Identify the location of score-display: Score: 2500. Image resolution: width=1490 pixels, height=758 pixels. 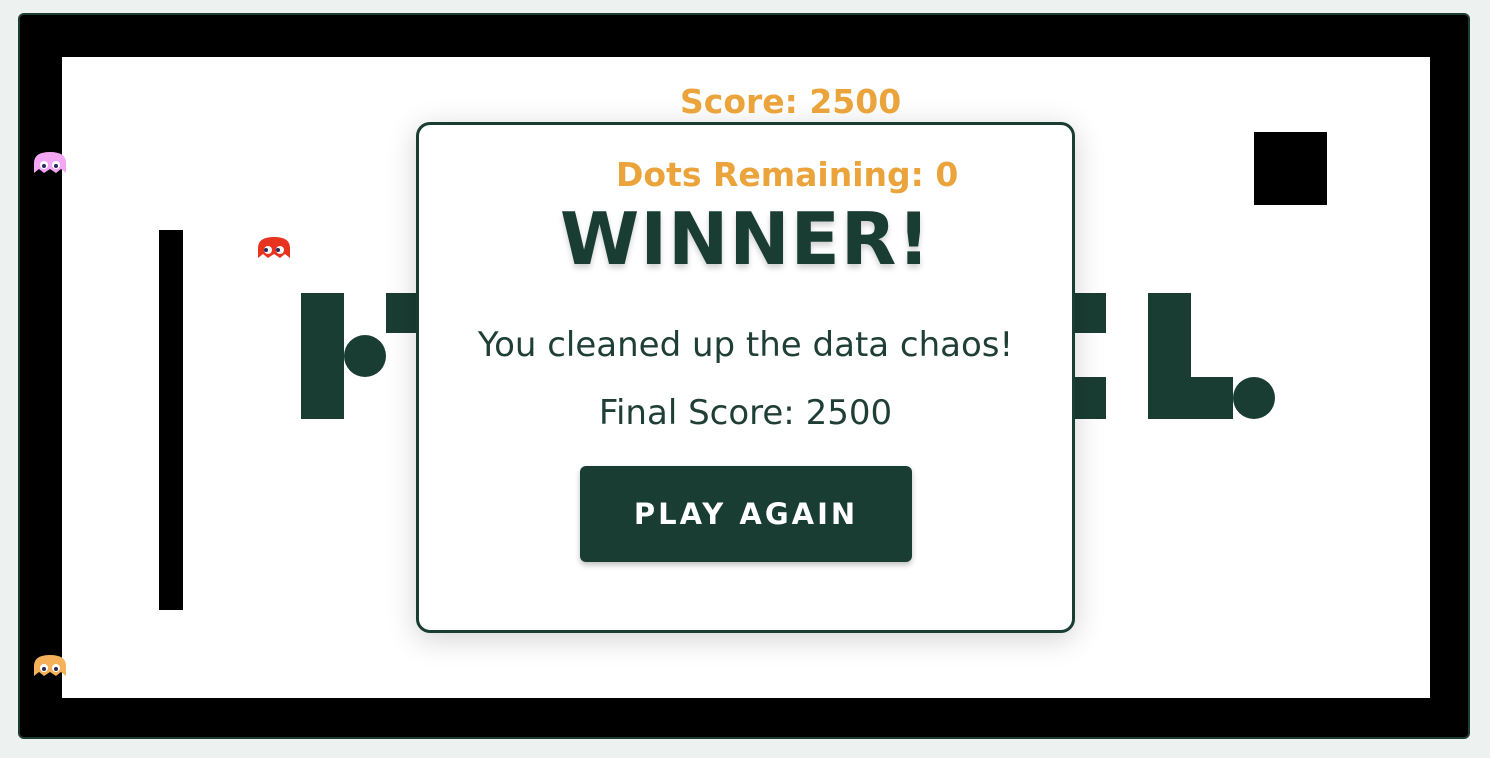
(791, 101).